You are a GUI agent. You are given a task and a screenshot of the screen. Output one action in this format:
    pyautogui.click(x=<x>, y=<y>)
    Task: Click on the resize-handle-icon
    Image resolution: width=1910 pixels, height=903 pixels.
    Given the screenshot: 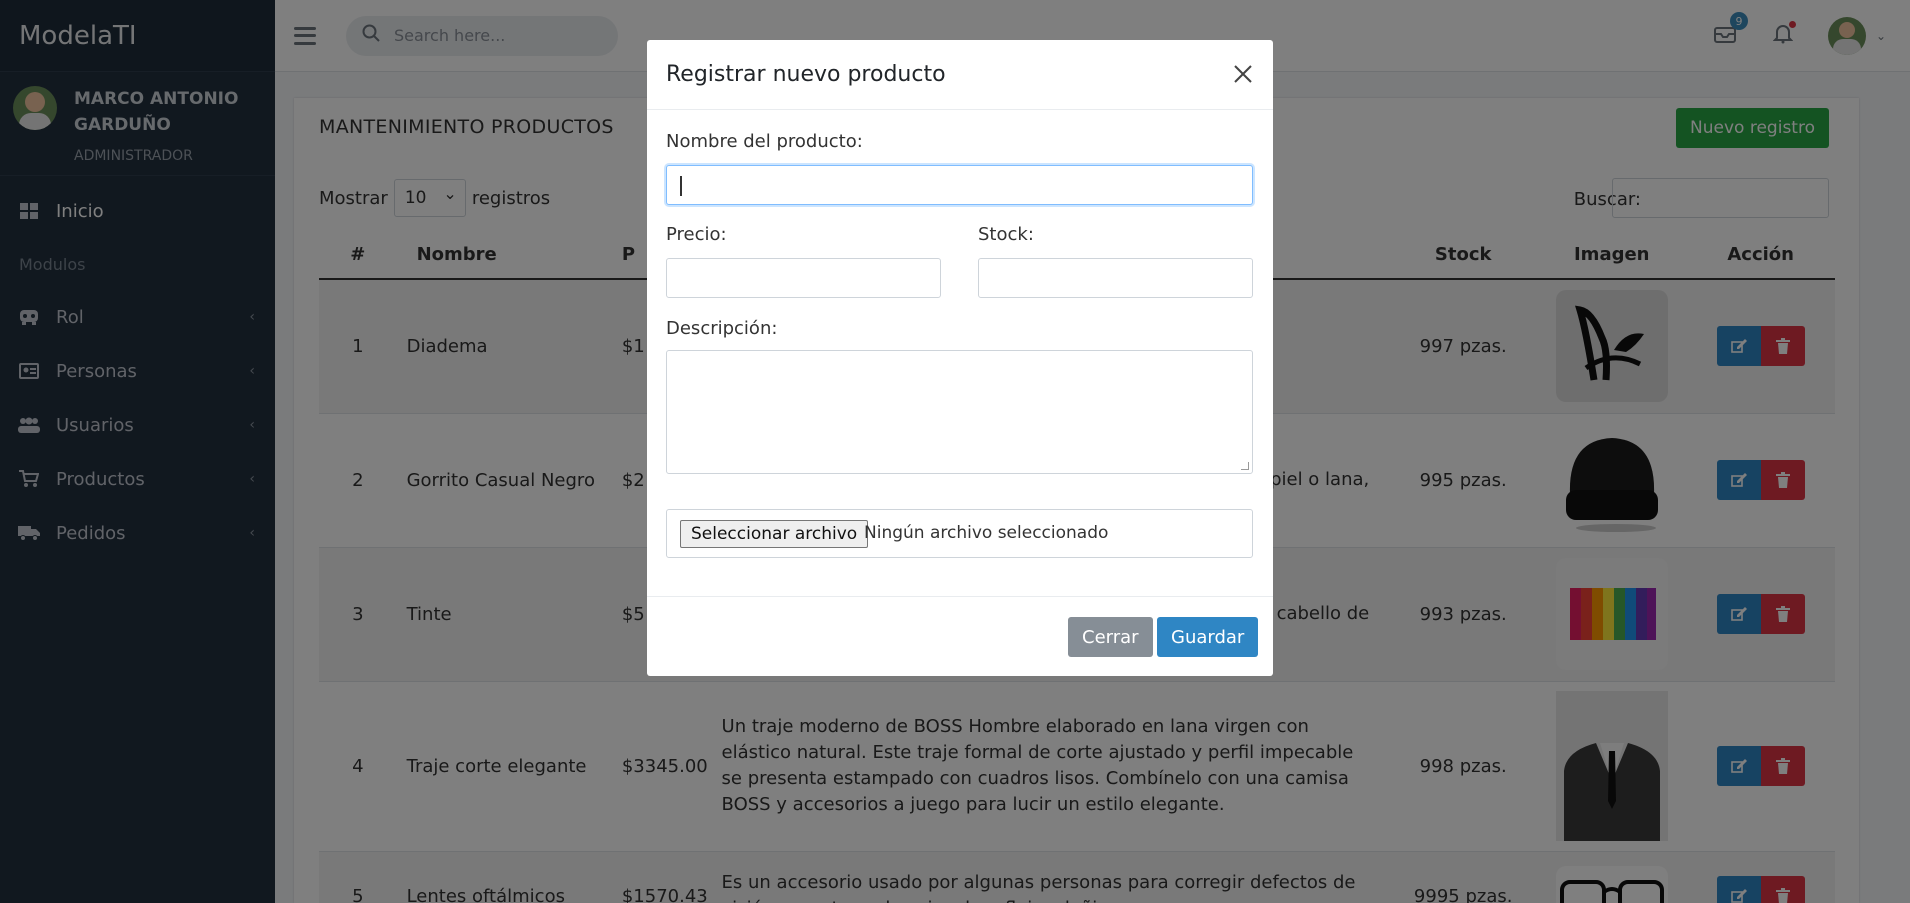 What is the action you would take?
    pyautogui.click(x=1245, y=466)
    